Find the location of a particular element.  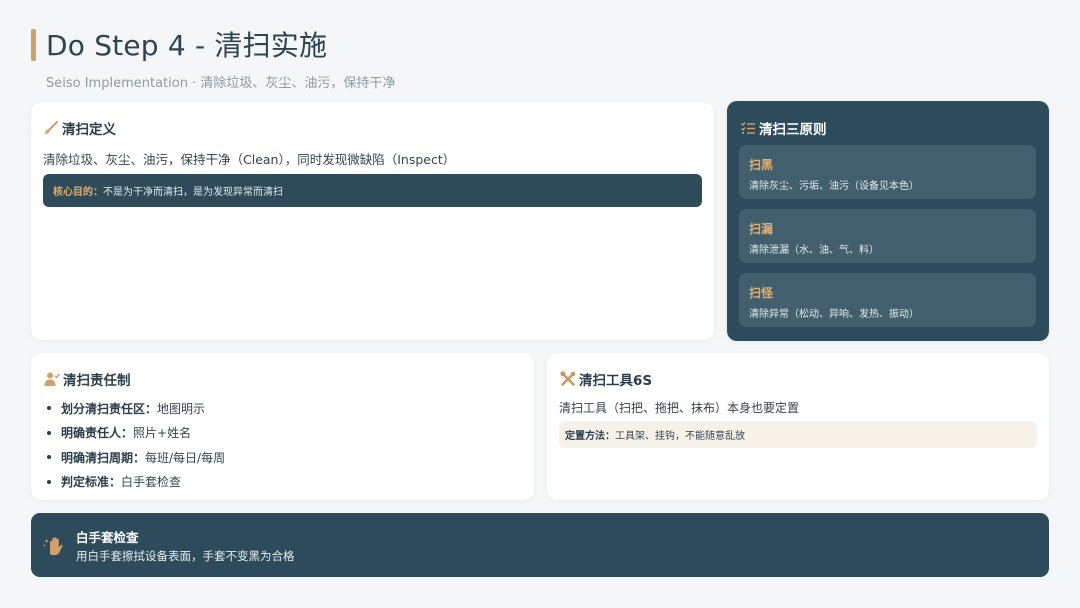

glove-check-banner: 白手套检查 用白手套擦拭设备表面，手套不变黑为合格 is located at coordinates (540, 545).